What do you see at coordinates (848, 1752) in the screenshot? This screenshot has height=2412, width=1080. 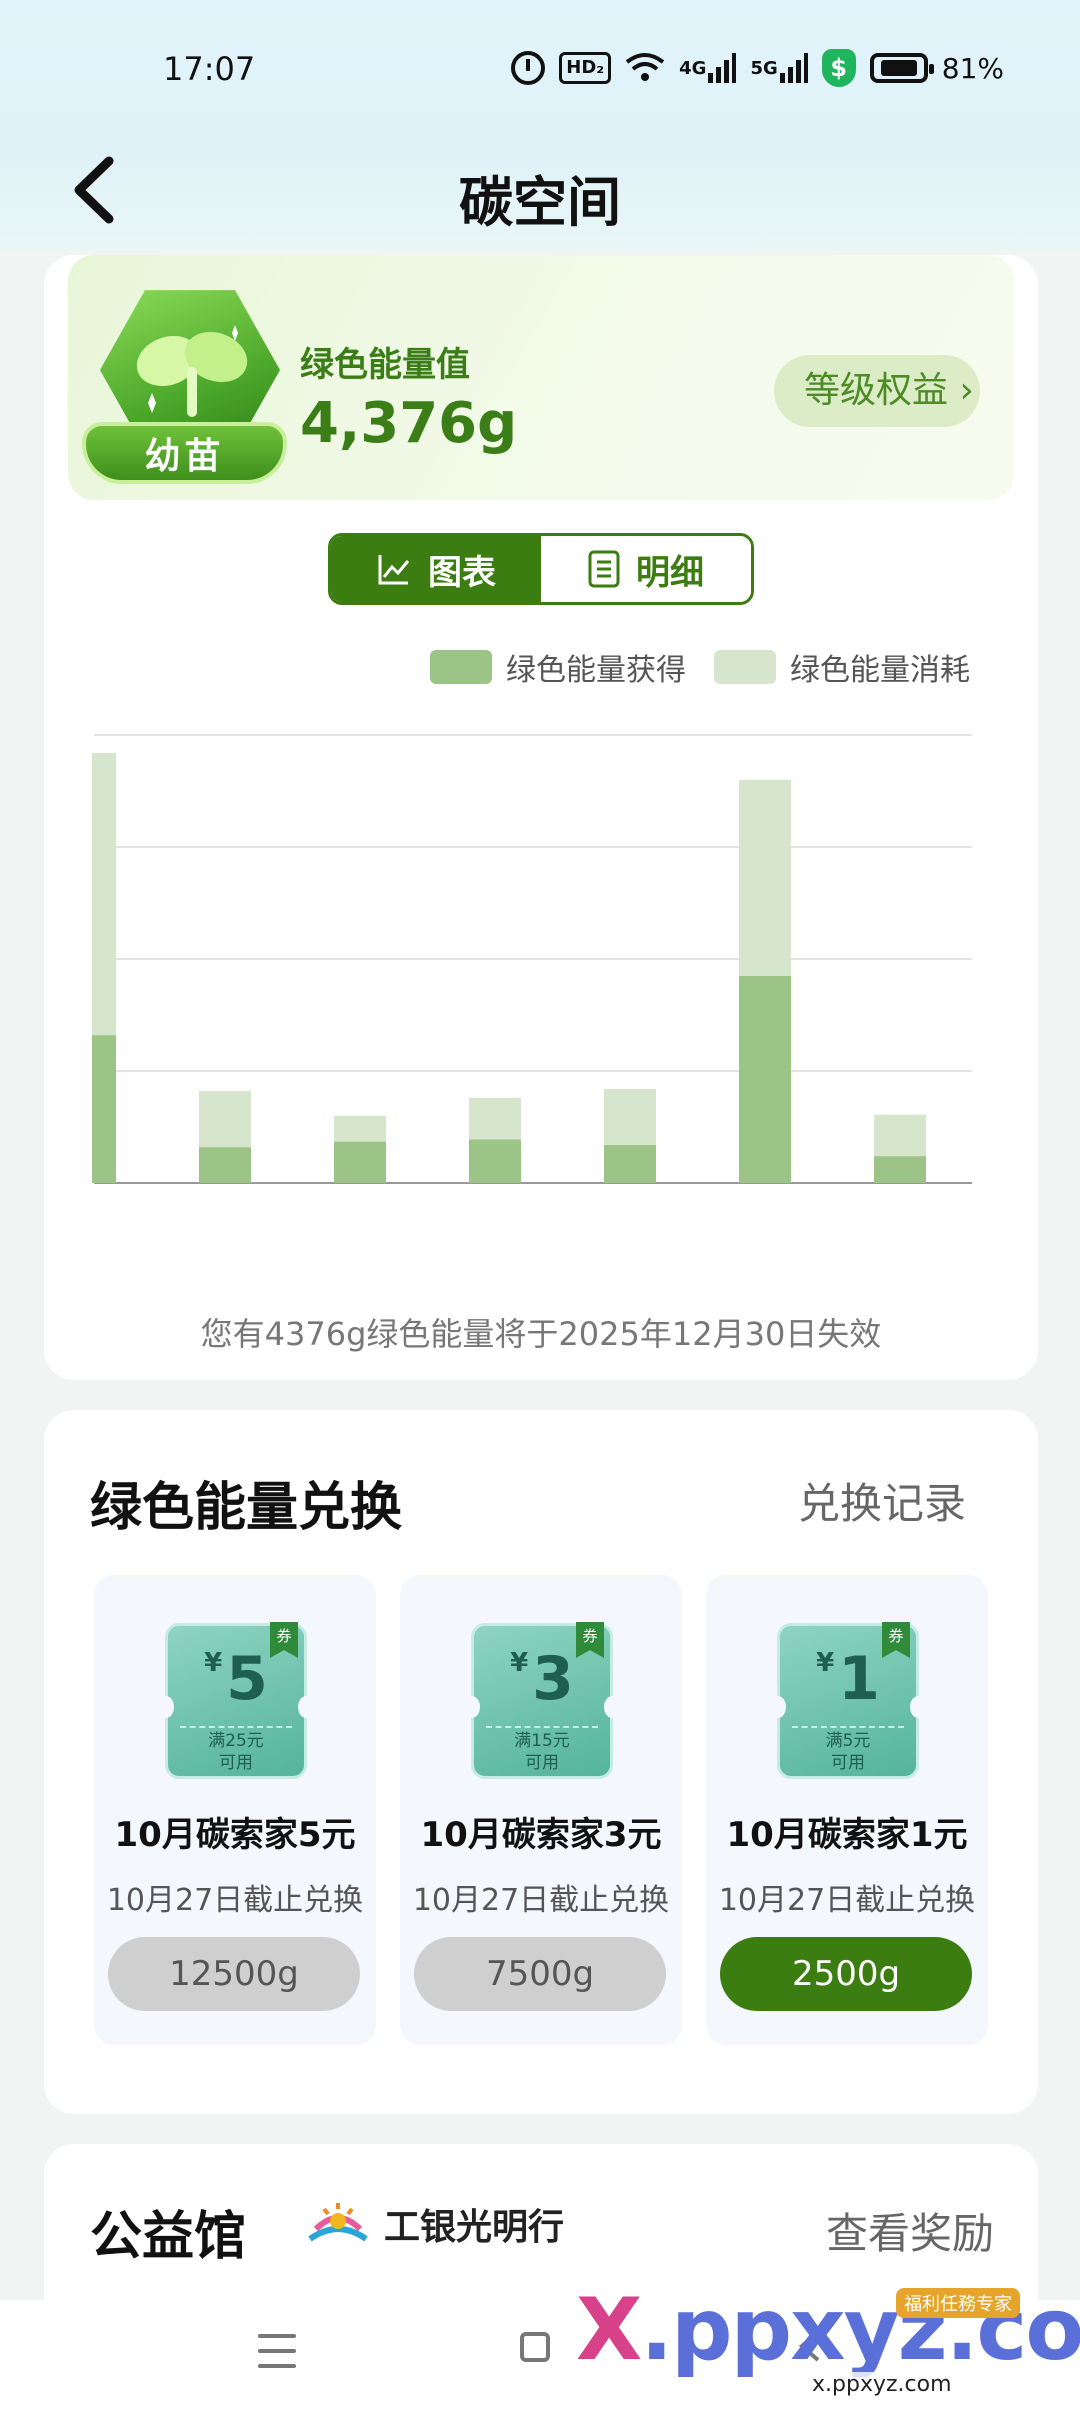 I see `coupon-condition: 满5元 可用` at bounding box center [848, 1752].